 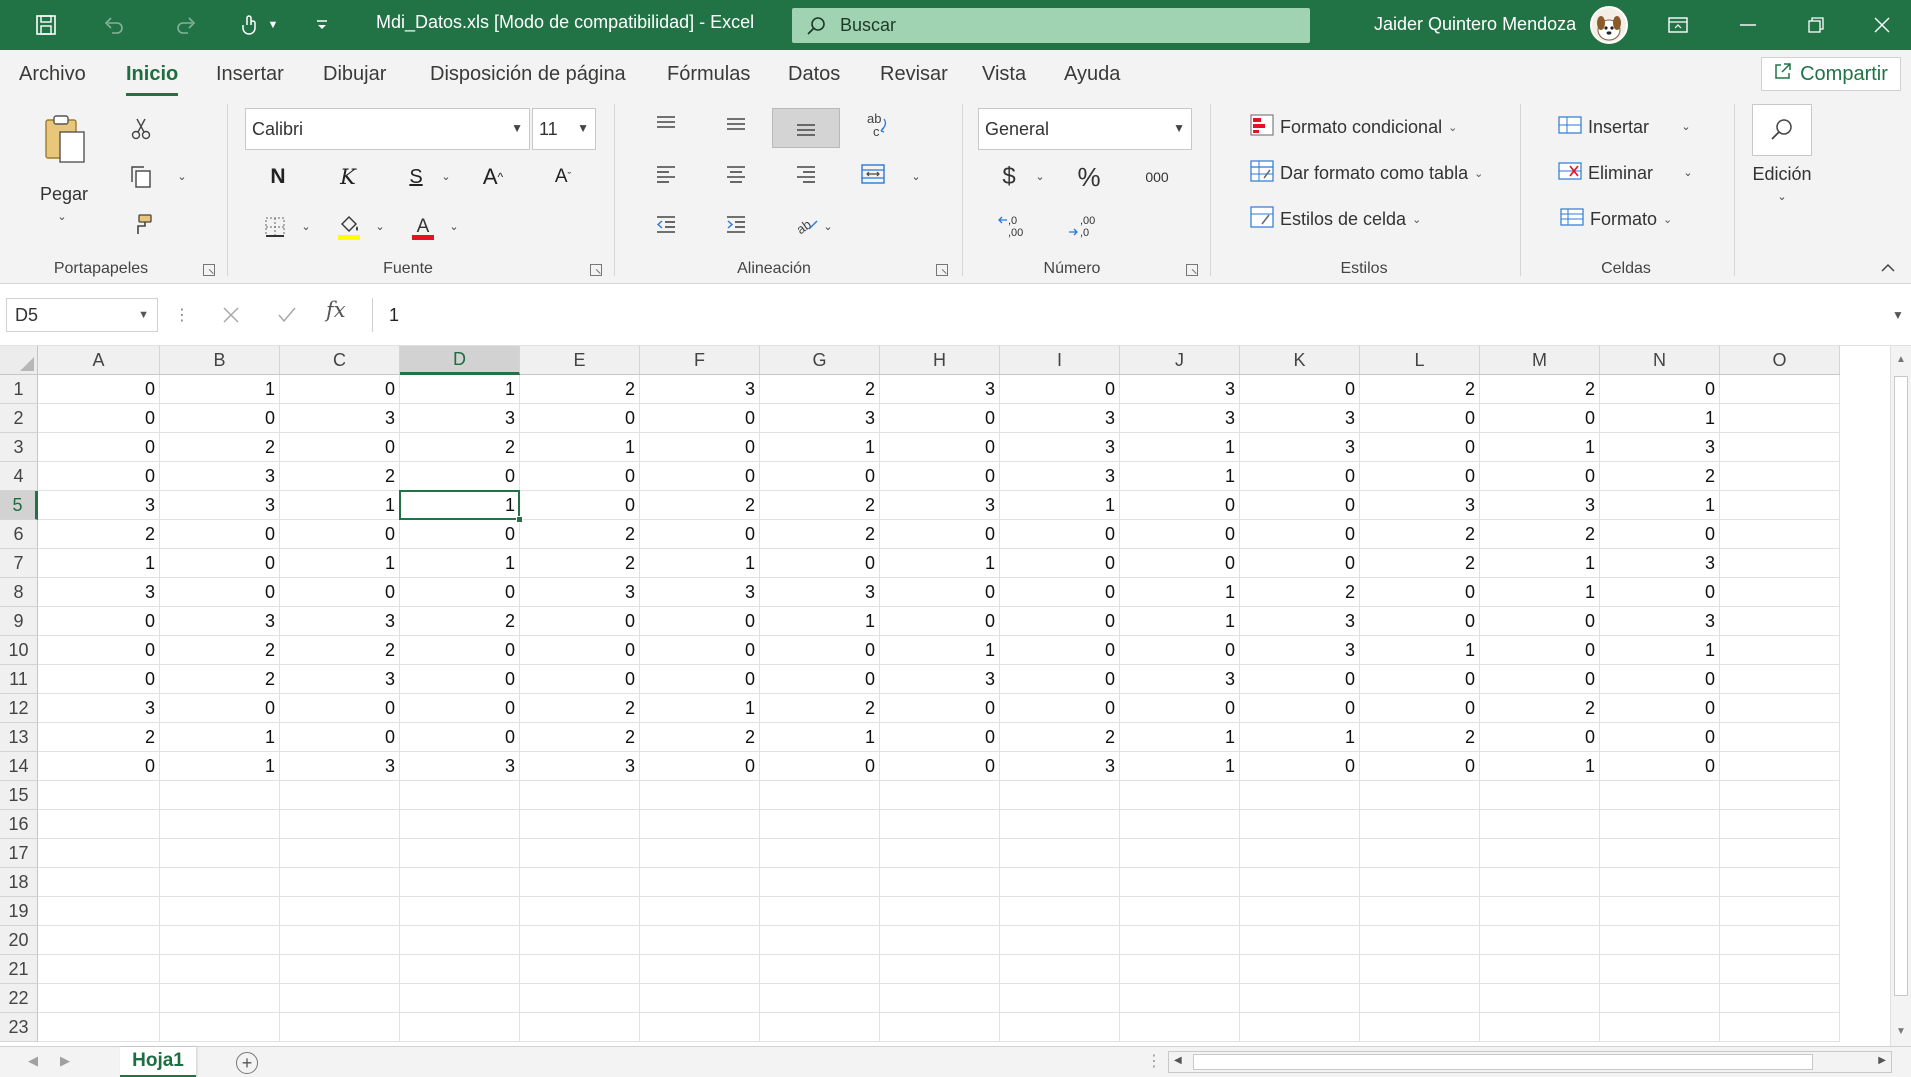 What do you see at coordinates (1013, 225) in the screenshot?
I see `increase-decimal-icon: ,0,00` at bounding box center [1013, 225].